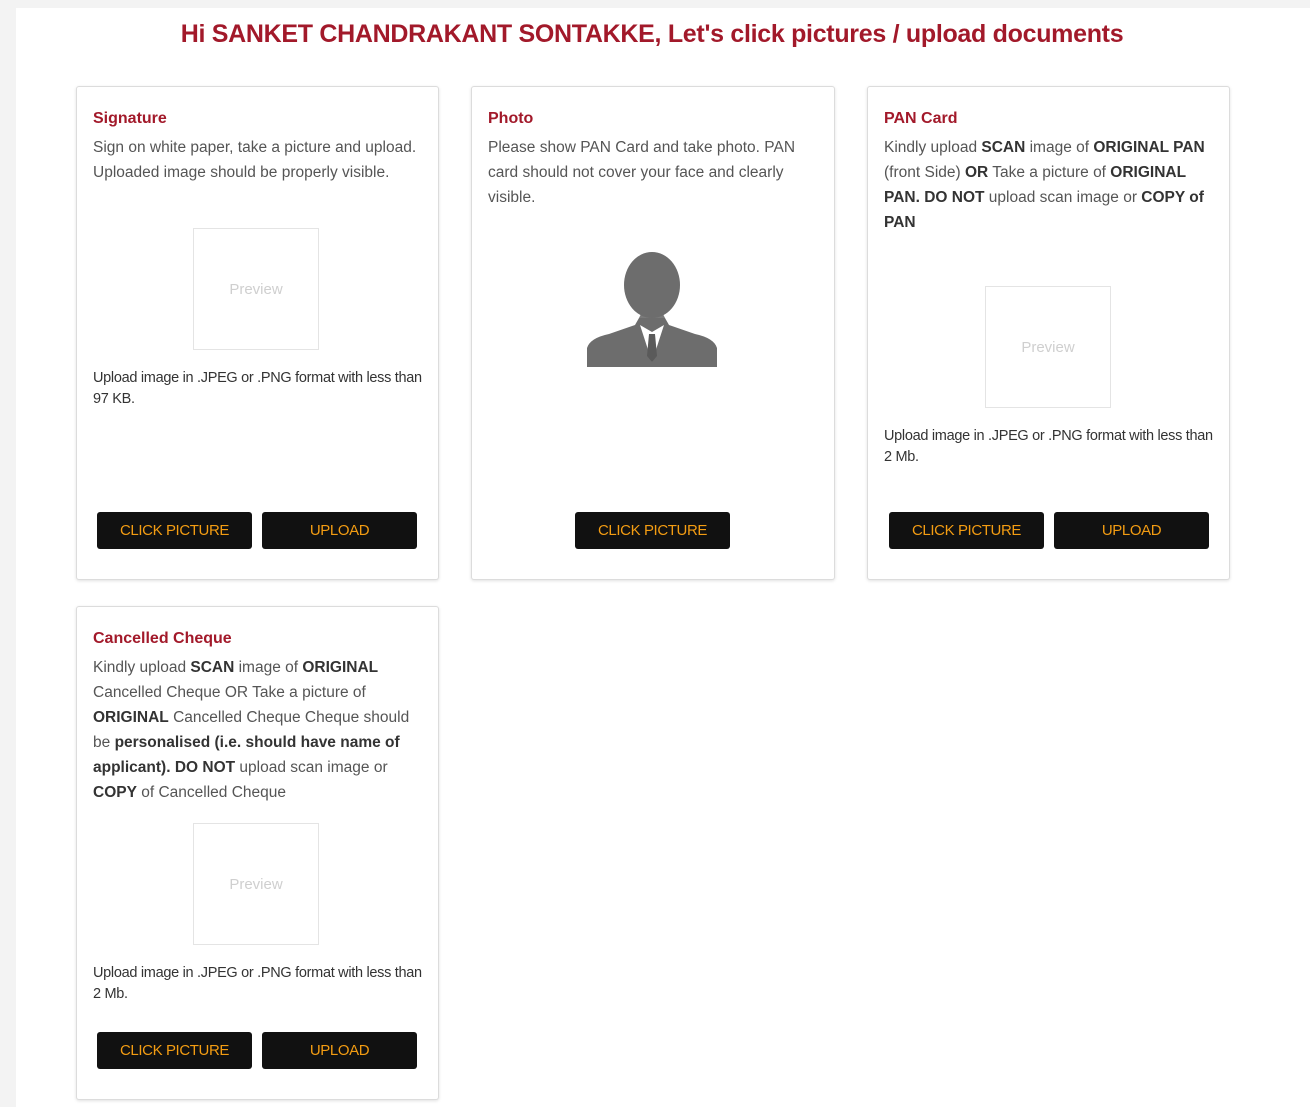 This screenshot has width=1310, height=1107. Describe the element at coordinates (652, 309) in the screenshot. I see `person-silhouette-icon` at that location.